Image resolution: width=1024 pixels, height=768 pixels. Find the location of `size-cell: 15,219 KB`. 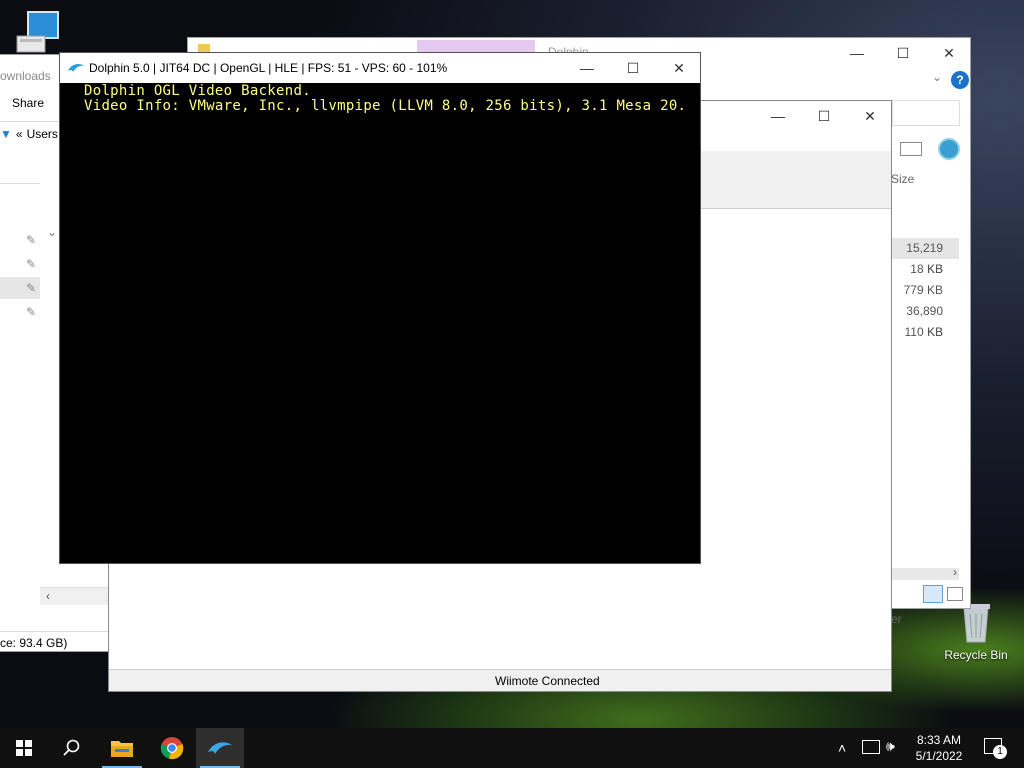

size-cell: 15,219 KB is located at coordinates (925, 257).